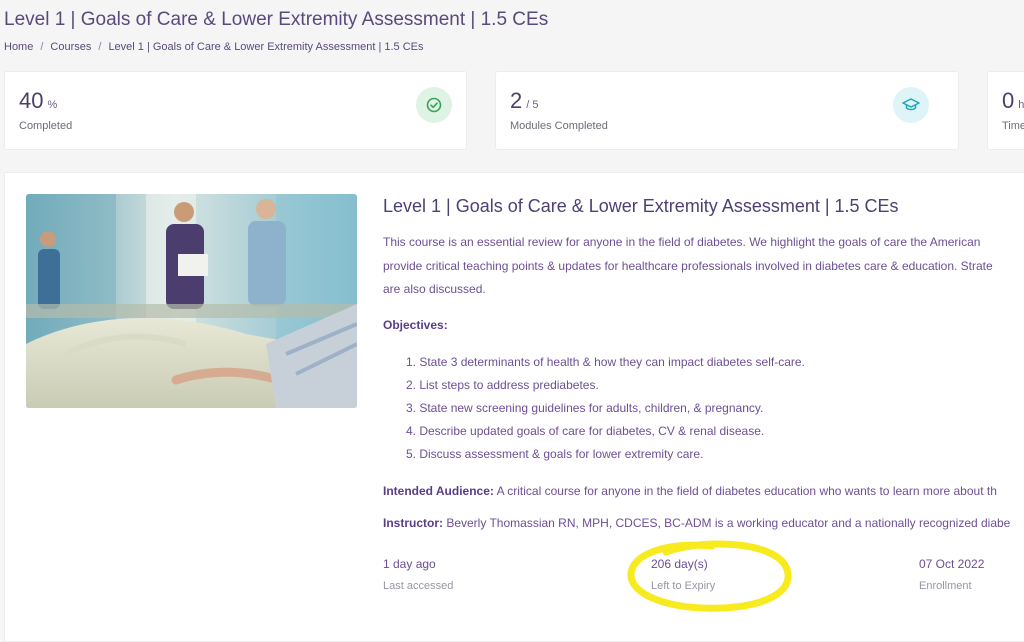 This screenshot has height=642, width=1024. I want to click on objective-item: 2. List steps to address prediabetes., so click(502, 385).